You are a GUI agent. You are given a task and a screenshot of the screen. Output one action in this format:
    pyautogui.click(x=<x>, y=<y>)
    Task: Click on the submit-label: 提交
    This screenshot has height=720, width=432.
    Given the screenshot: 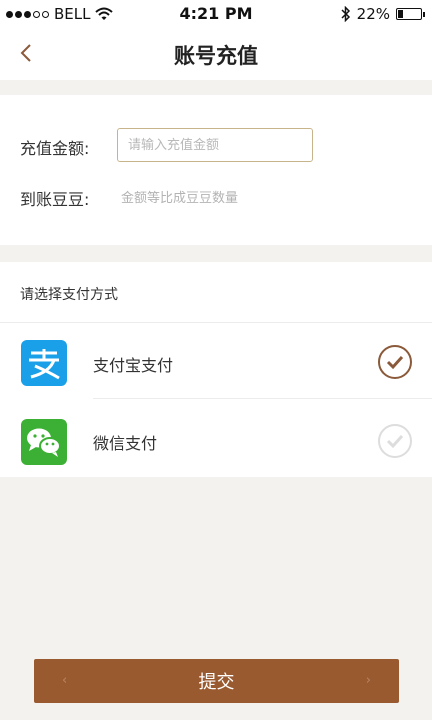 What is the action you would take?
    pyautogui.click(x=216, y=682)
    